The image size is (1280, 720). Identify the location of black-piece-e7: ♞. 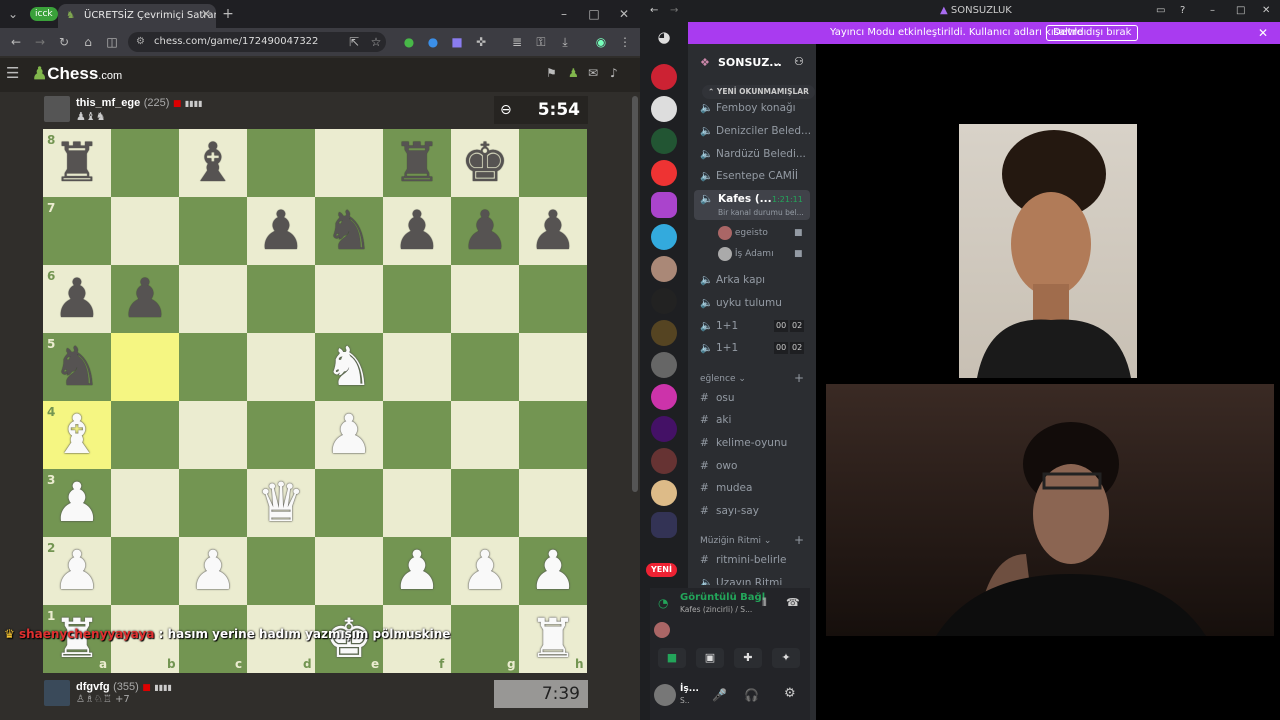
(349, 231).